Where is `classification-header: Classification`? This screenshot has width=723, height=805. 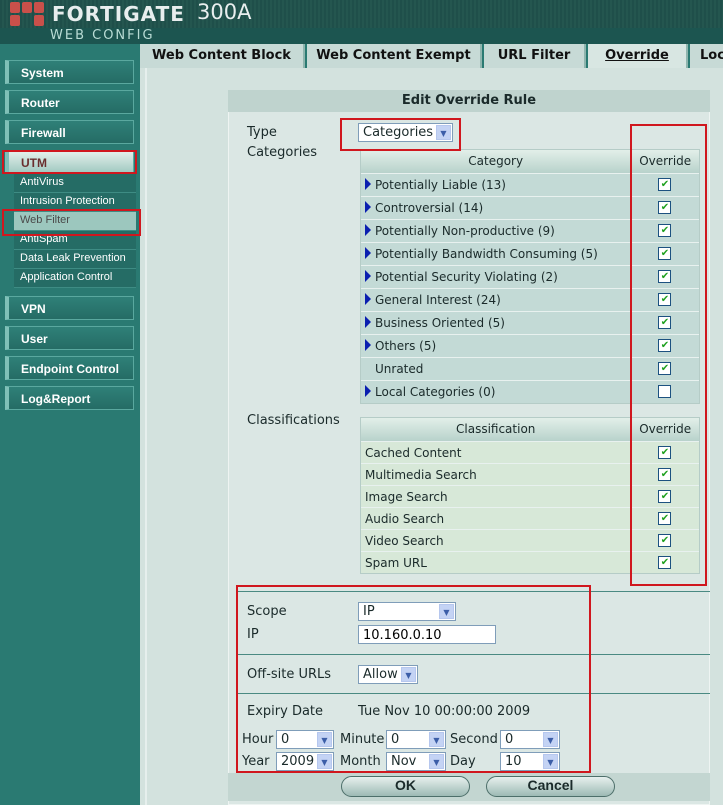 classification-header: Classification is located at coordinates (496, 429).